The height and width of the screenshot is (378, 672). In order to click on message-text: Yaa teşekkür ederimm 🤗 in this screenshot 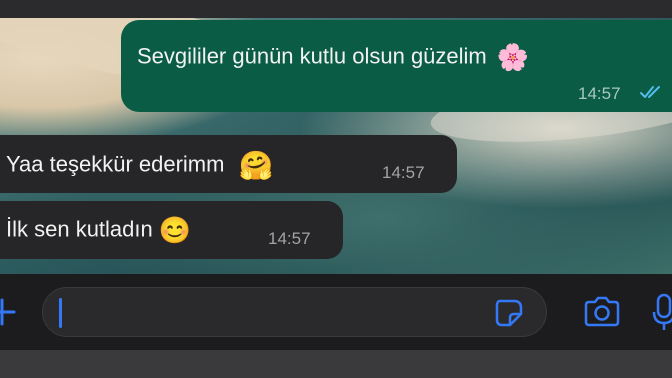, I will do `click(139, 165)`.